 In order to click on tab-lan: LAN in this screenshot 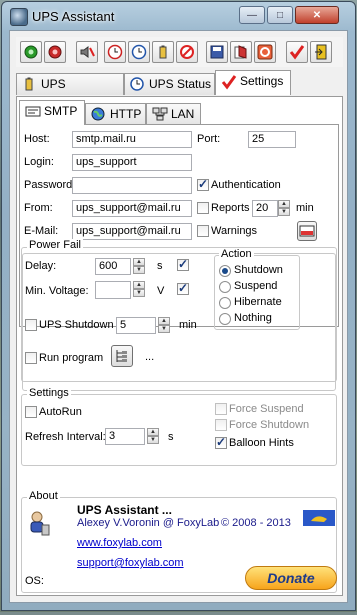, I will do `click(173, 114)`.